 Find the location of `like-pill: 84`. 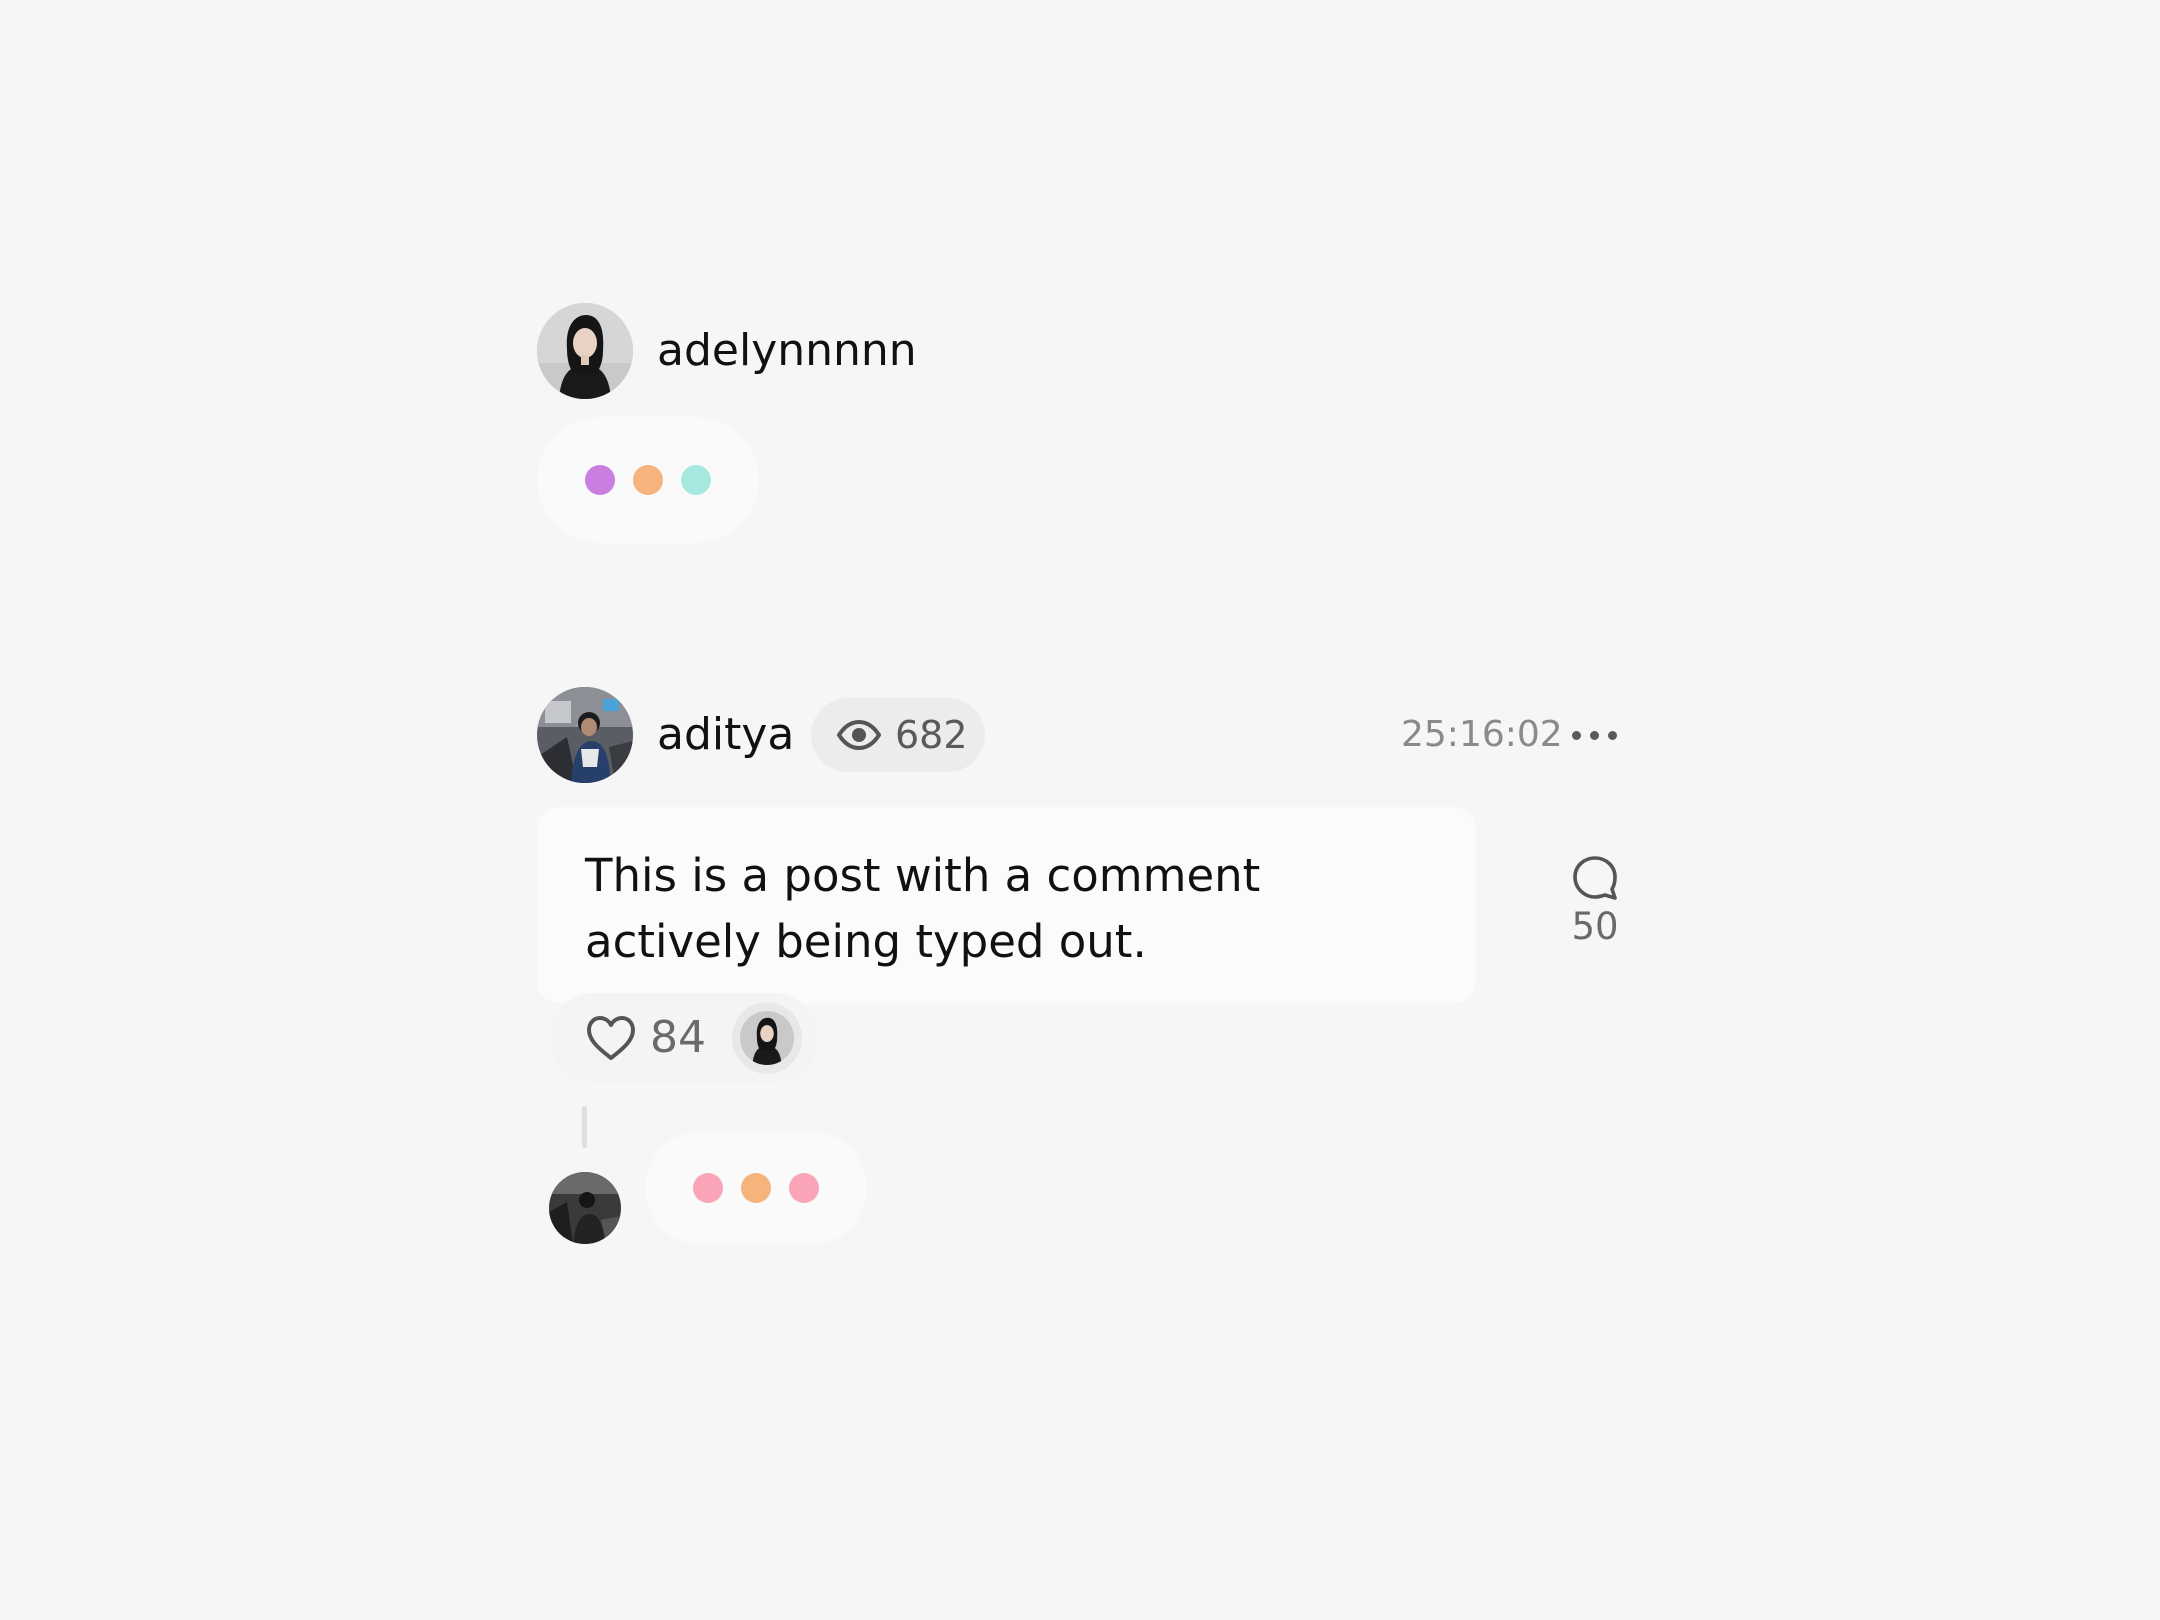

like-pill: 84 is located at coordinates (684, 1038).